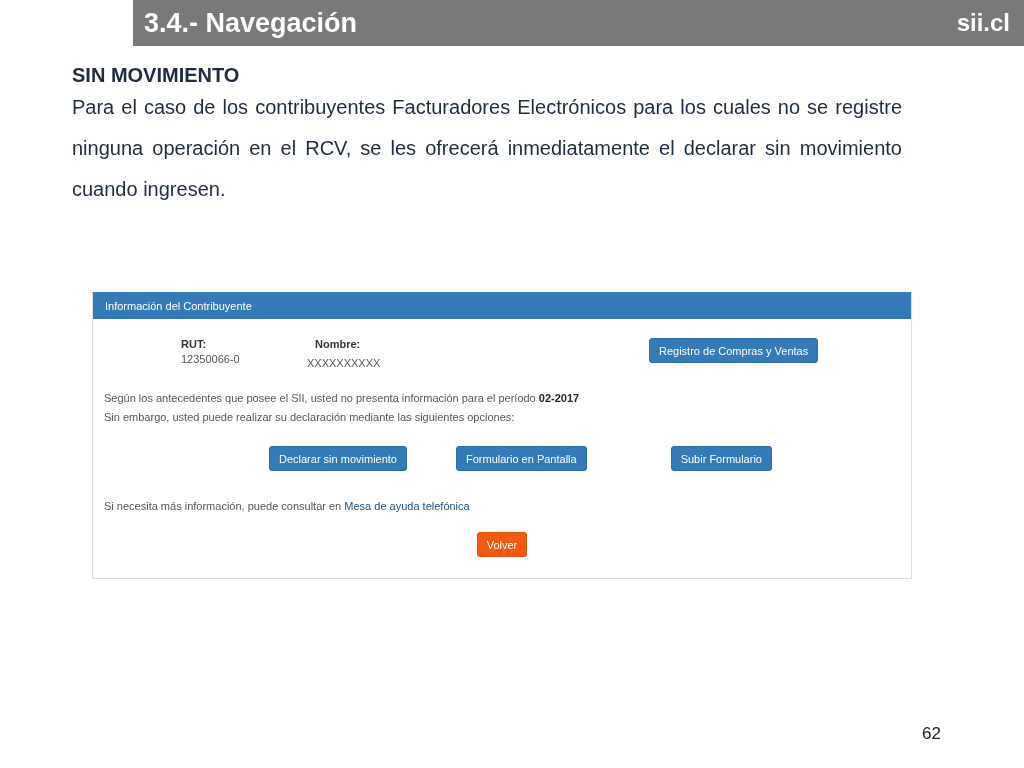 The image size is (1024, 768). I want to click on page-number: 62, so click(931, 734).